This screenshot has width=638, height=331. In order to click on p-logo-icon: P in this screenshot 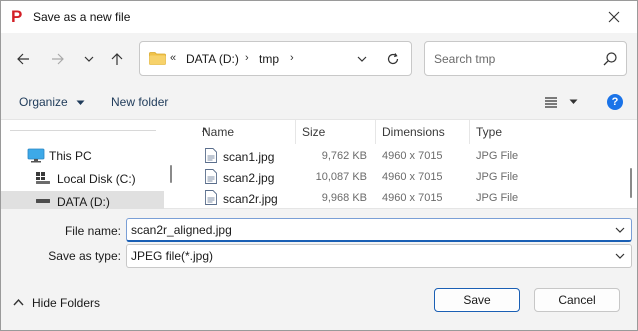, I will do `click(16, 16)`.